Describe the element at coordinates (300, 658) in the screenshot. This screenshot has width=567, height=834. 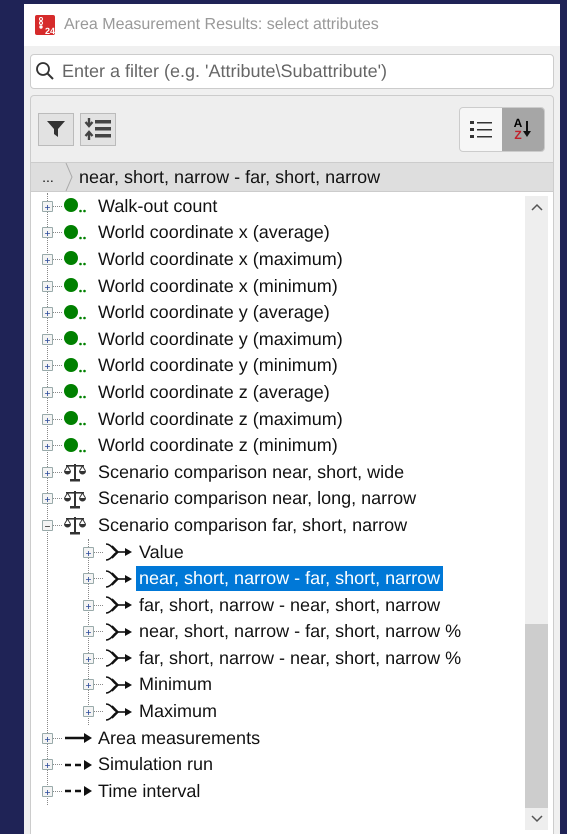
I see `tree-item: far, short, narrow - near, short, narrow %` at that location.